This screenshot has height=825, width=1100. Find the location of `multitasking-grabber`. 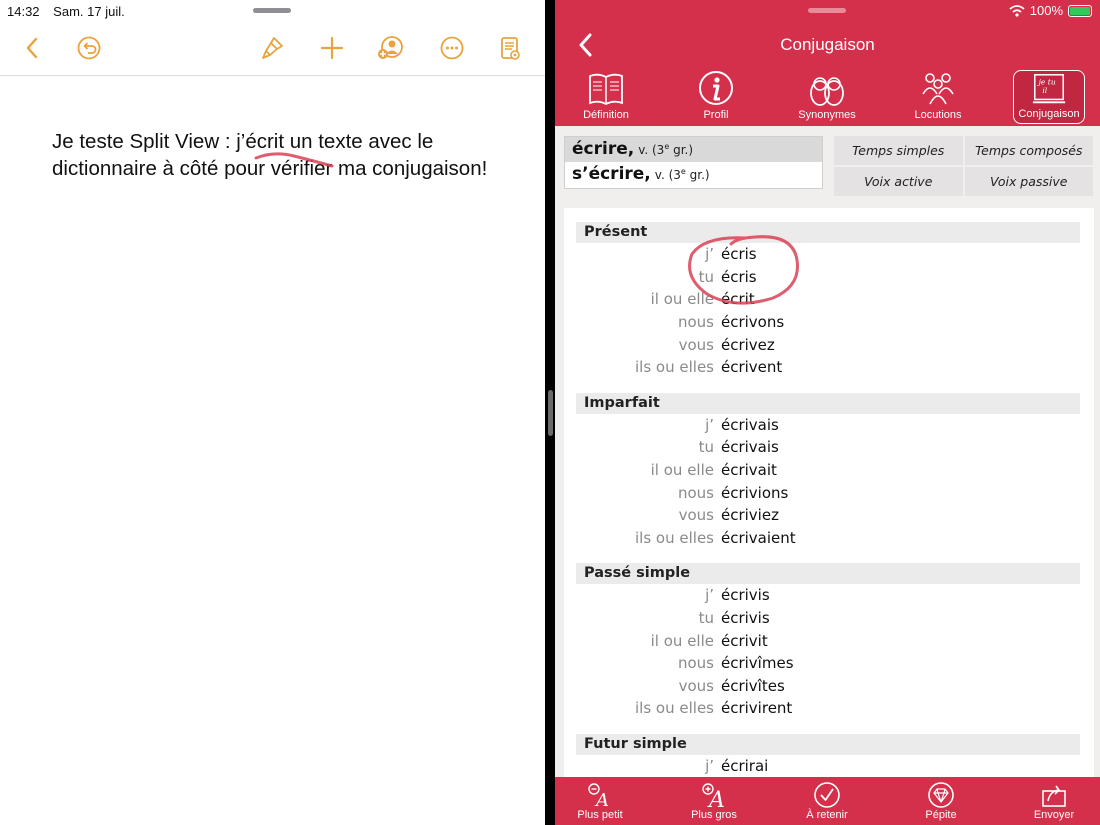

multitasking-grabber is located at coordinates (272, 10).